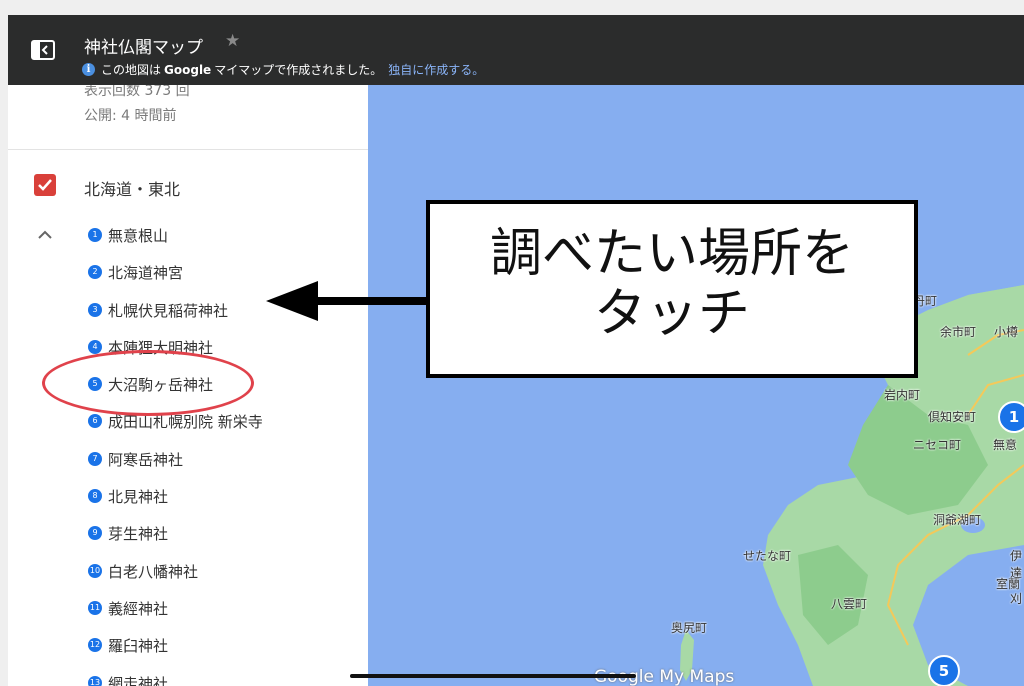 The height and width of the screenshot is (686, 1024). I want to click on info-icon: i, so click(88, 69).